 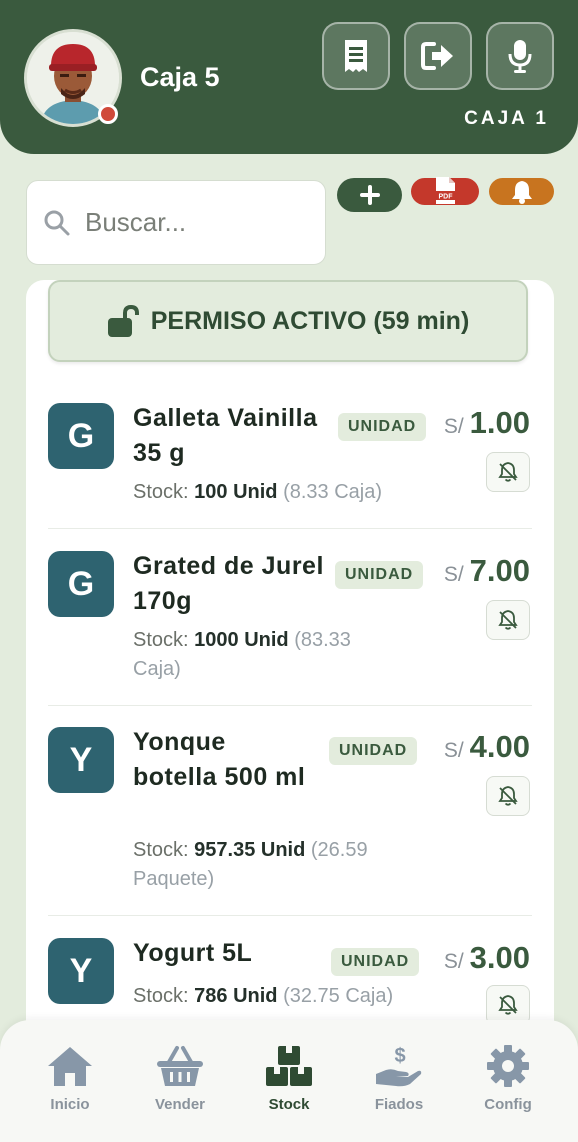 I want to click on nav-item-stock: Stock, so click(x=289, y=1078).